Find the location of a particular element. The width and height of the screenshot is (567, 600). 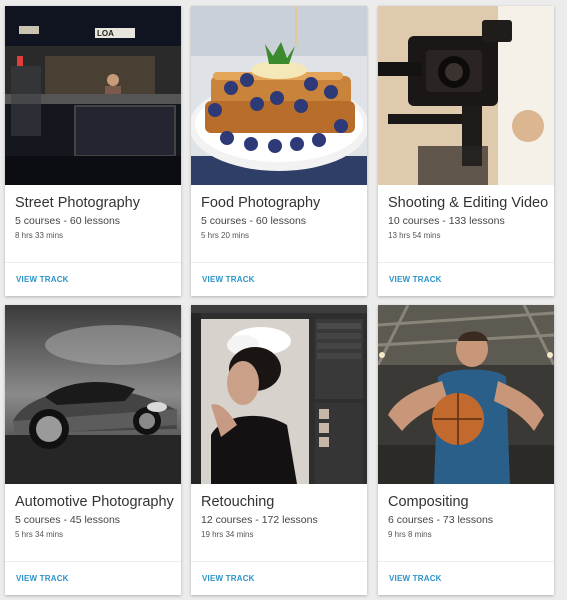

track-title: Shooting & Editing Video is located at coordinates (468, 203).